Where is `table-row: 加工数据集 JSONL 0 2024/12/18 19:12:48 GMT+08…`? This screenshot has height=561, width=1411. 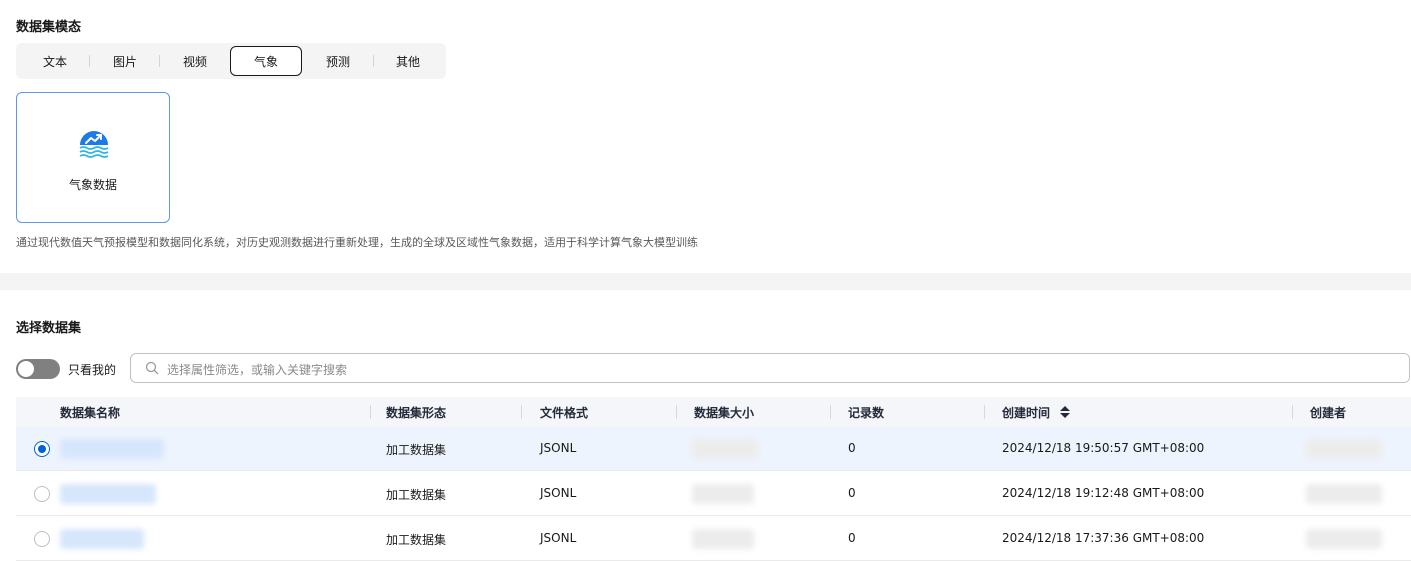 table-row: 加工数据集 JSONL 0 2024/12/18 19:12:48 GMT+08… is located at coordinates (713, 494).